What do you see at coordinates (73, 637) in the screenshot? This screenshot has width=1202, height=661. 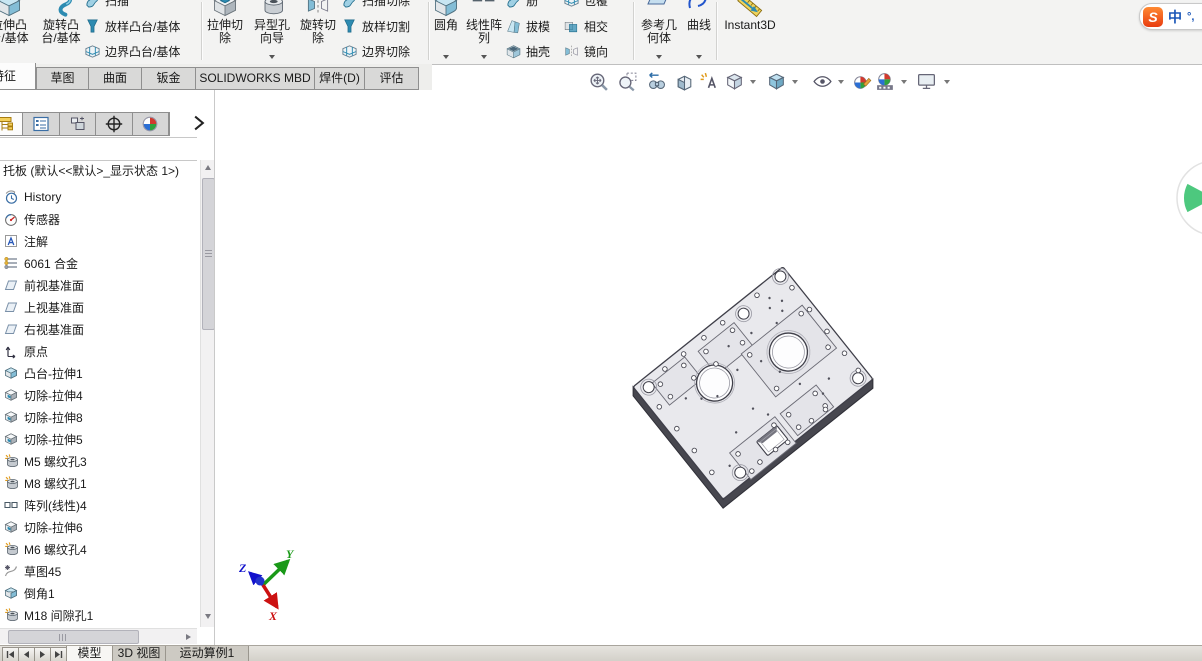 I see `horizontal-scroll-thumb` at bounding box center [73, 637].